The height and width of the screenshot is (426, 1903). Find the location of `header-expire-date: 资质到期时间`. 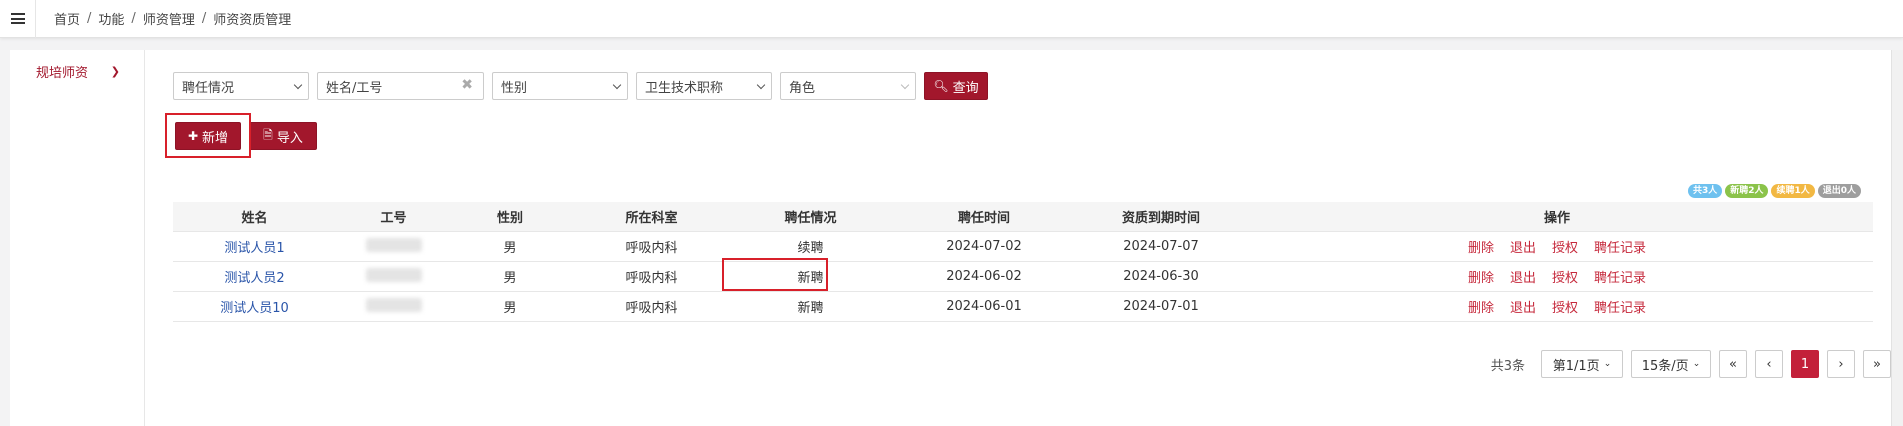

header-expire-date: 资质到期时间 is located at coordinates (1160, 218).